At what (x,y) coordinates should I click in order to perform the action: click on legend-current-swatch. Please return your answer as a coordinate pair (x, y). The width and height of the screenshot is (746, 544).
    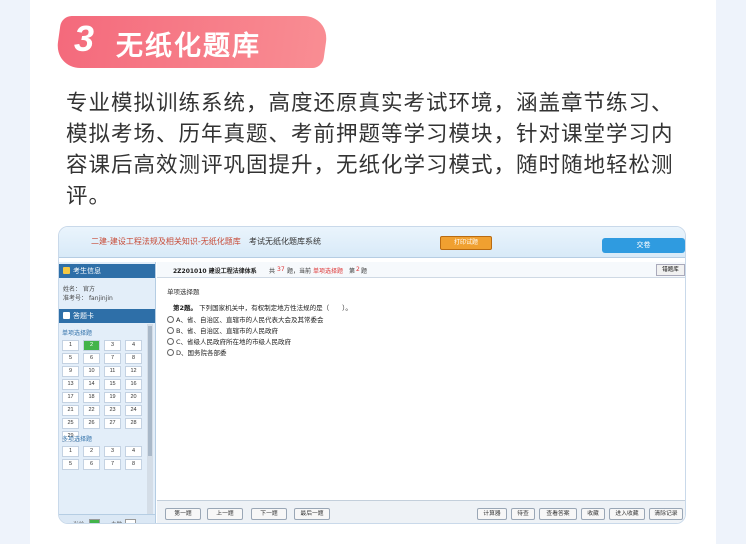
    Looking at the image, I should click on (94, 521).